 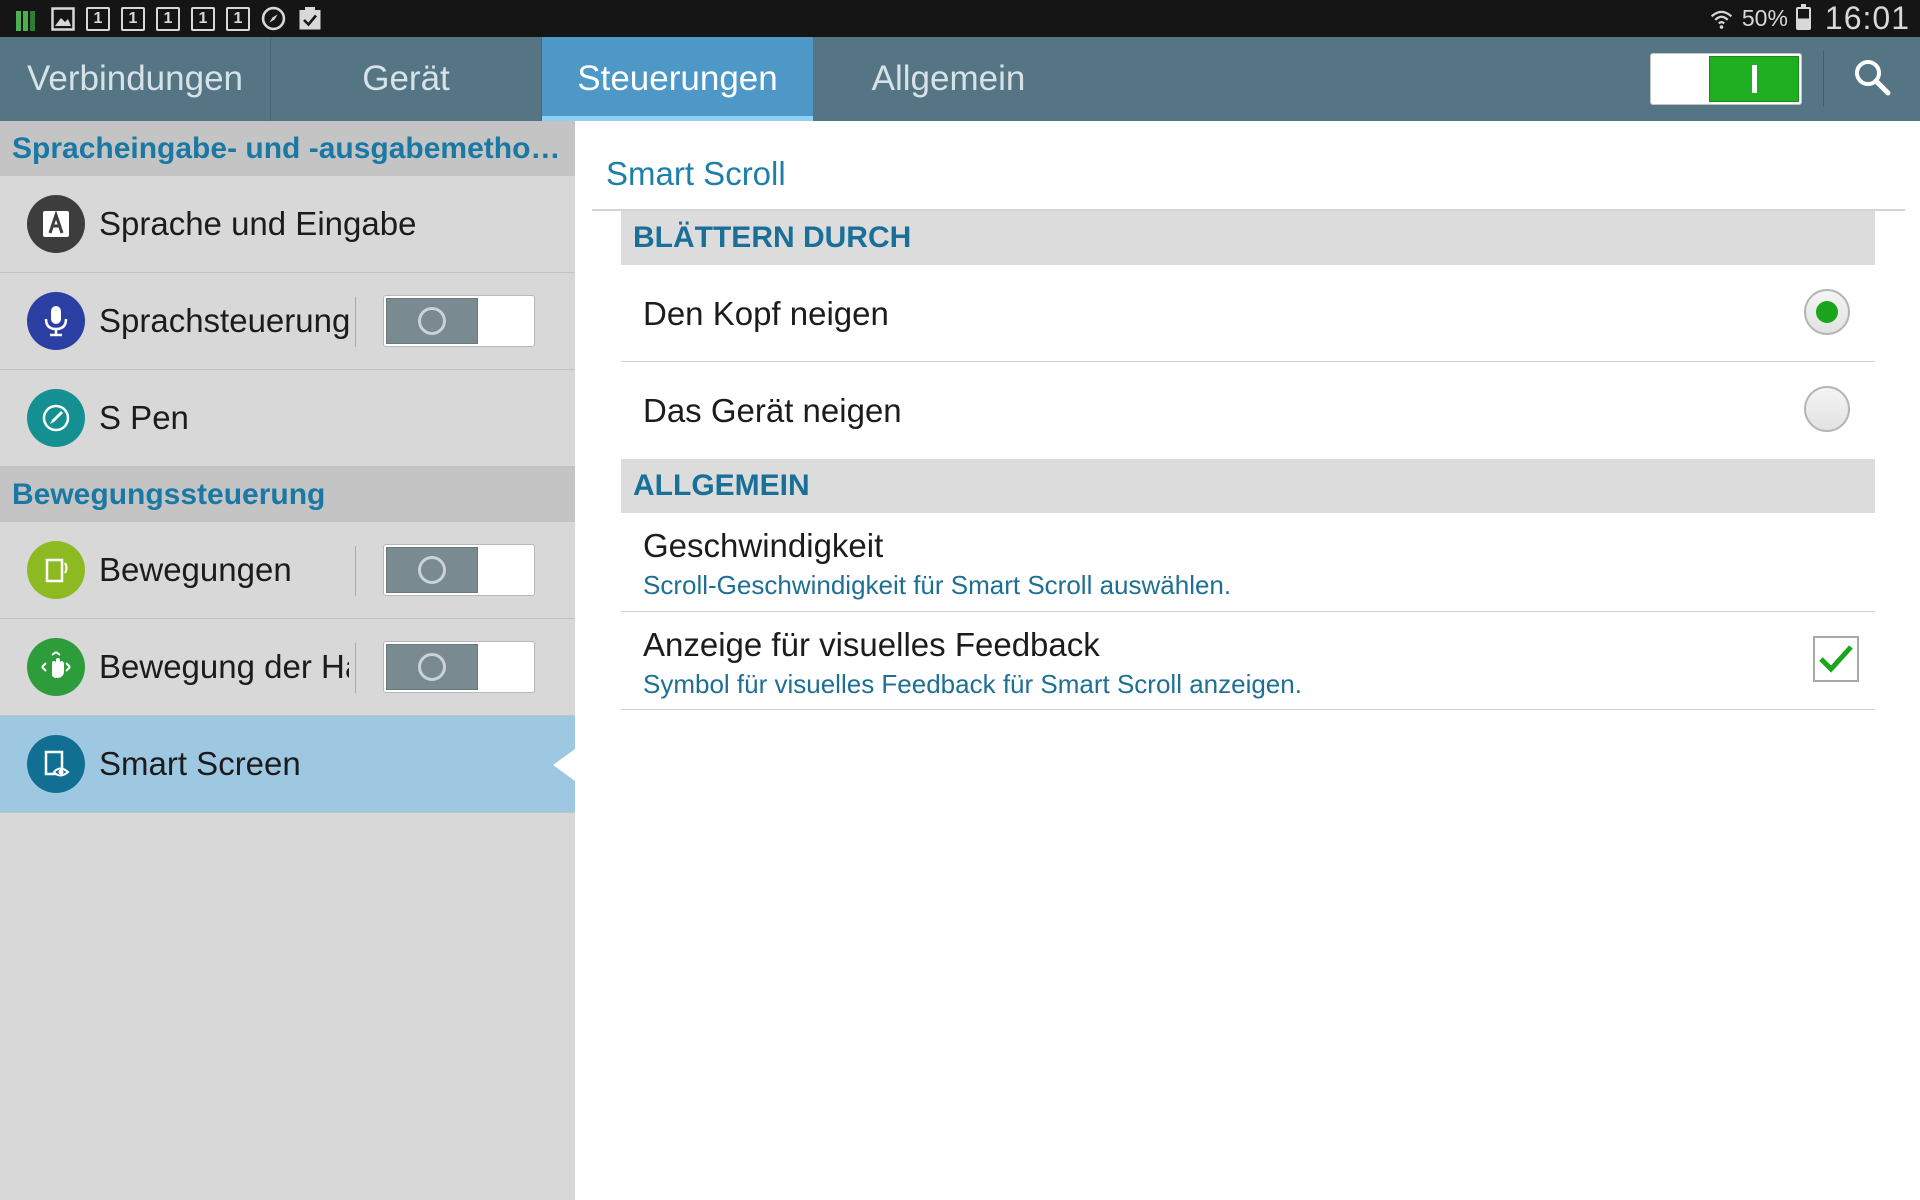 What do you see at coordinates (948, 79) in the screenshot?
I see `tab-allgemein: Allgemein` at bounding box center [948, 79].